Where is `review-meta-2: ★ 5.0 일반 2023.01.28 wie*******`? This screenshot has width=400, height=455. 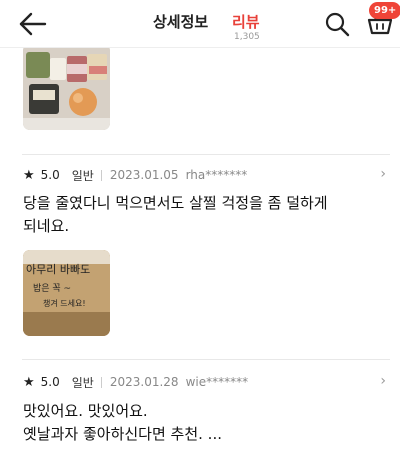 review-meta-2: ★ 5.0 일반 2023.01.28 wie******* is located at coordinates (135, 382).